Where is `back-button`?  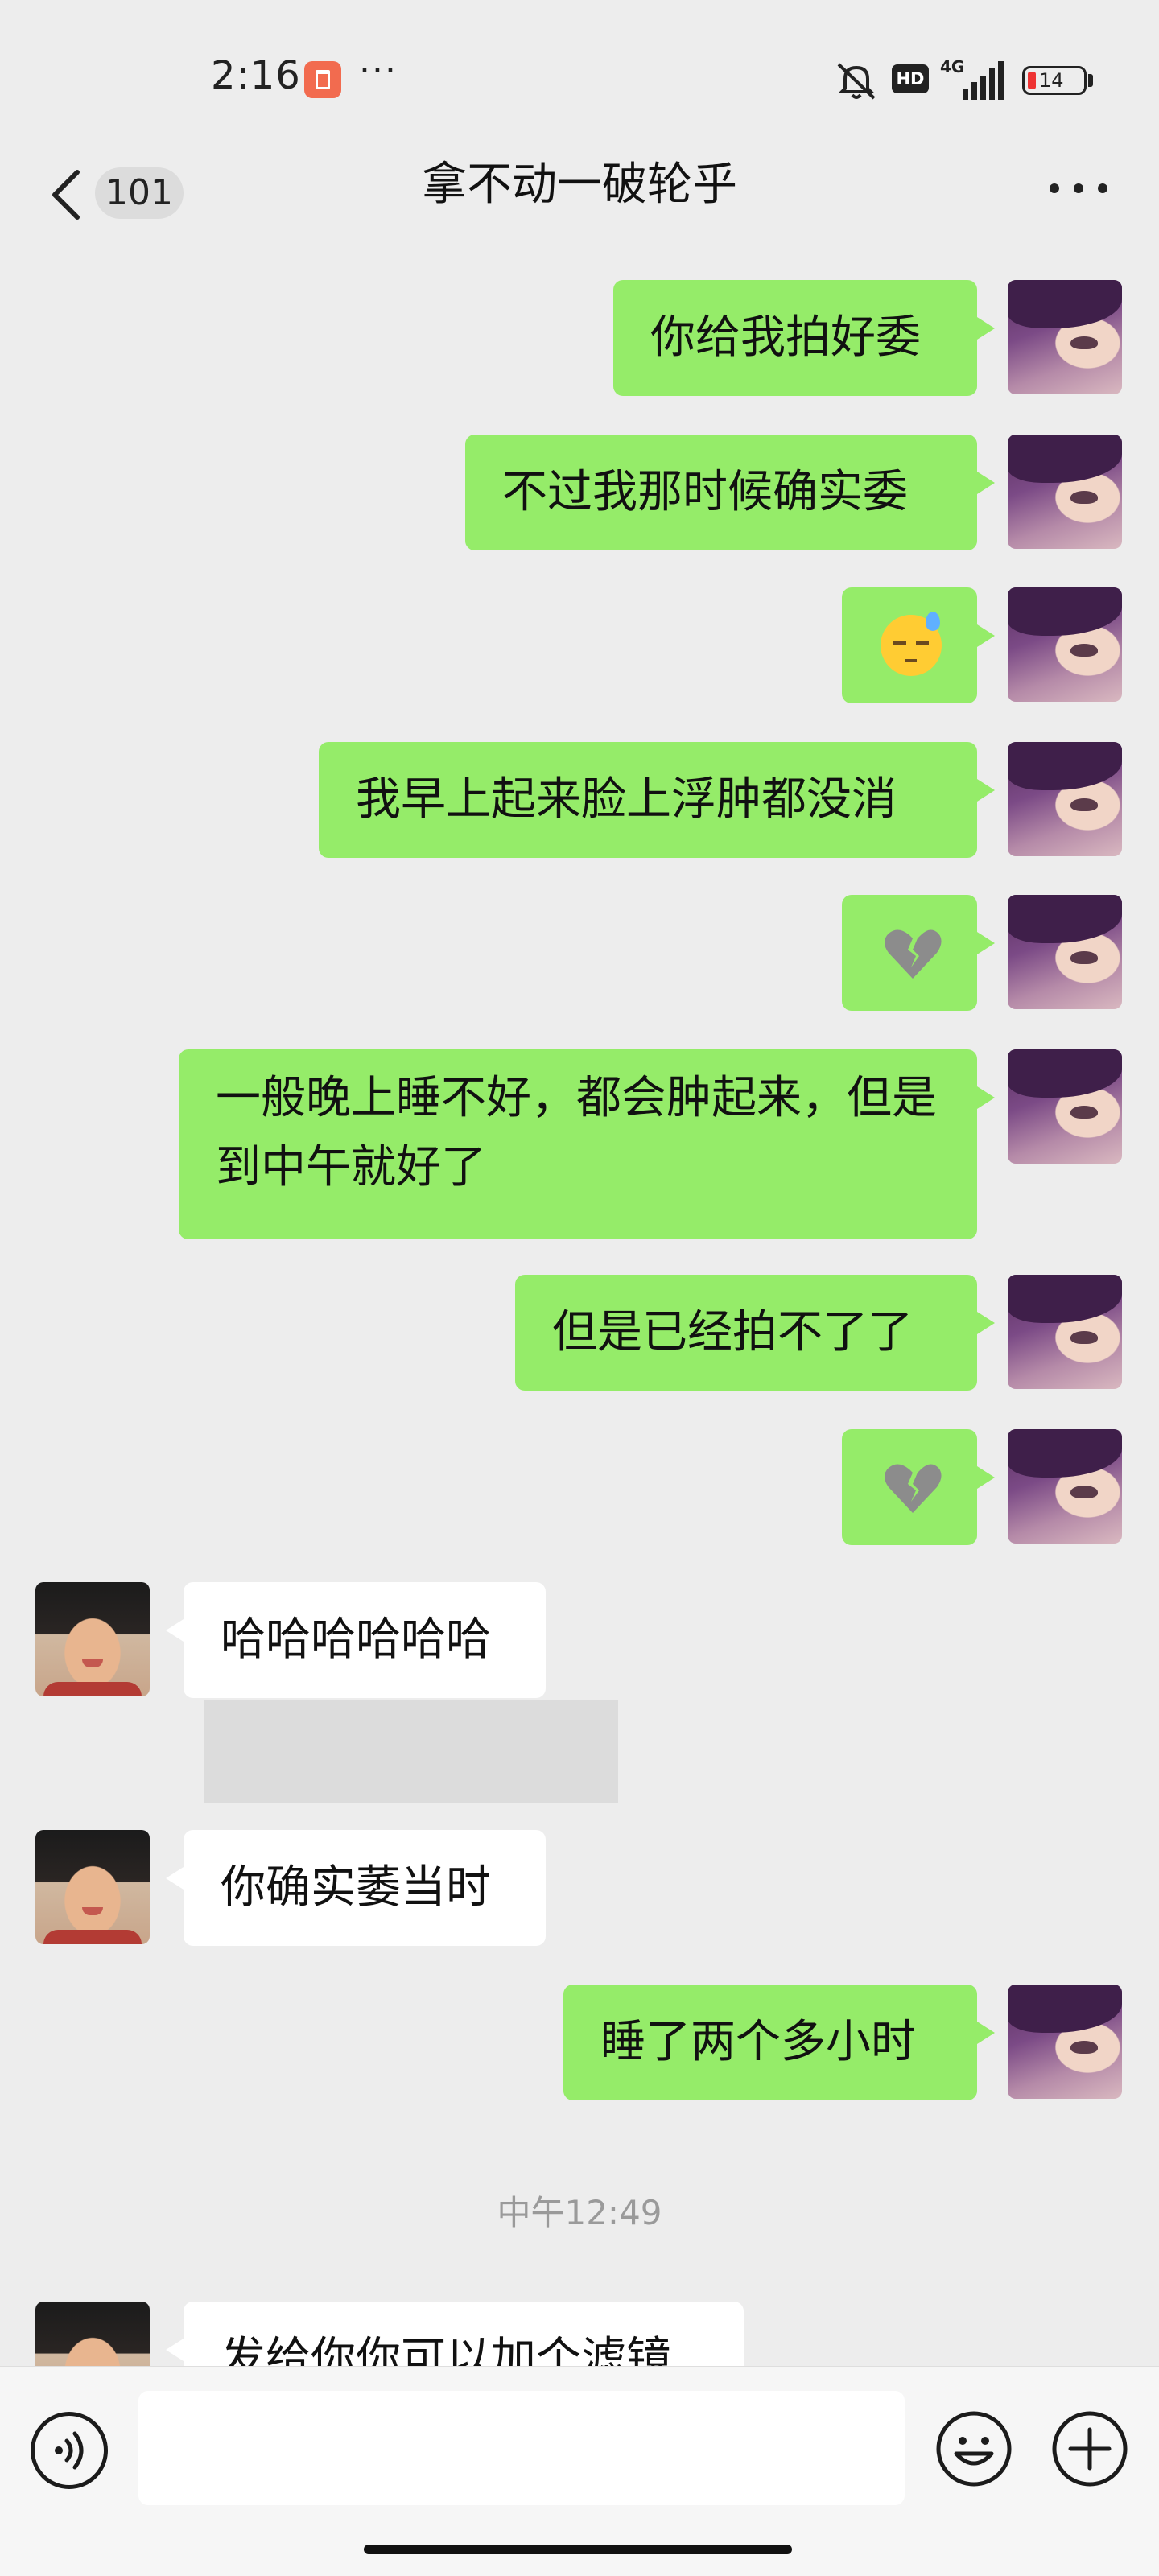 back-button is located at coordinates (70, 195).